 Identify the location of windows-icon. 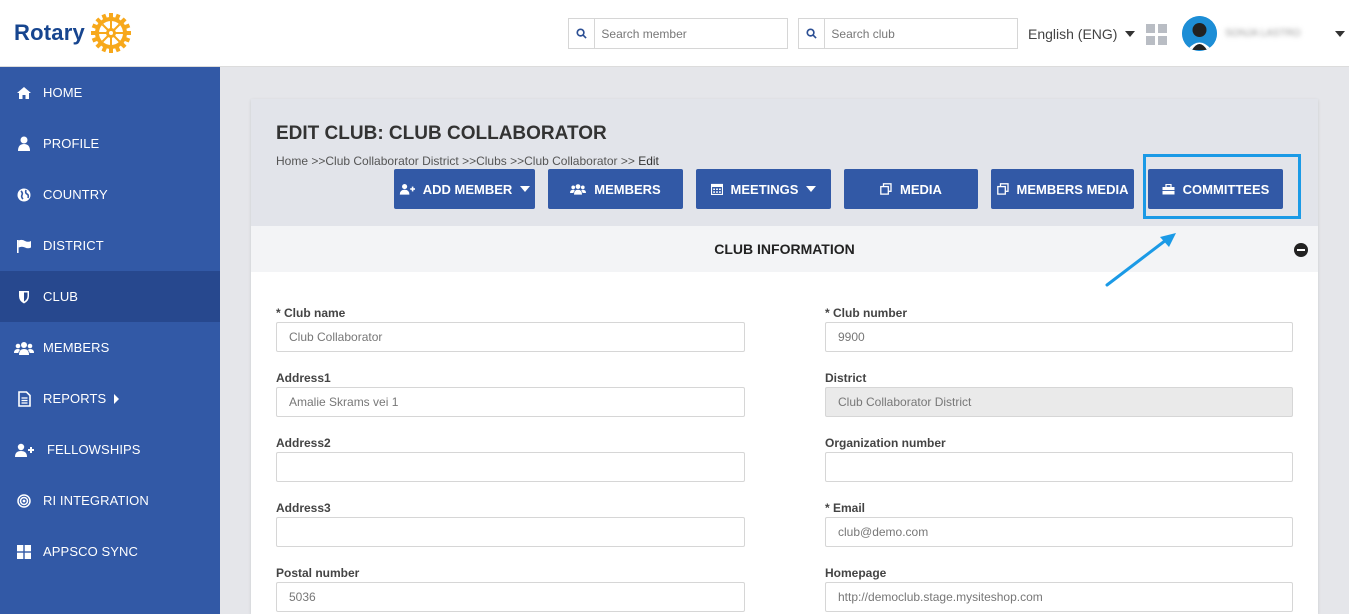
(24, 552).